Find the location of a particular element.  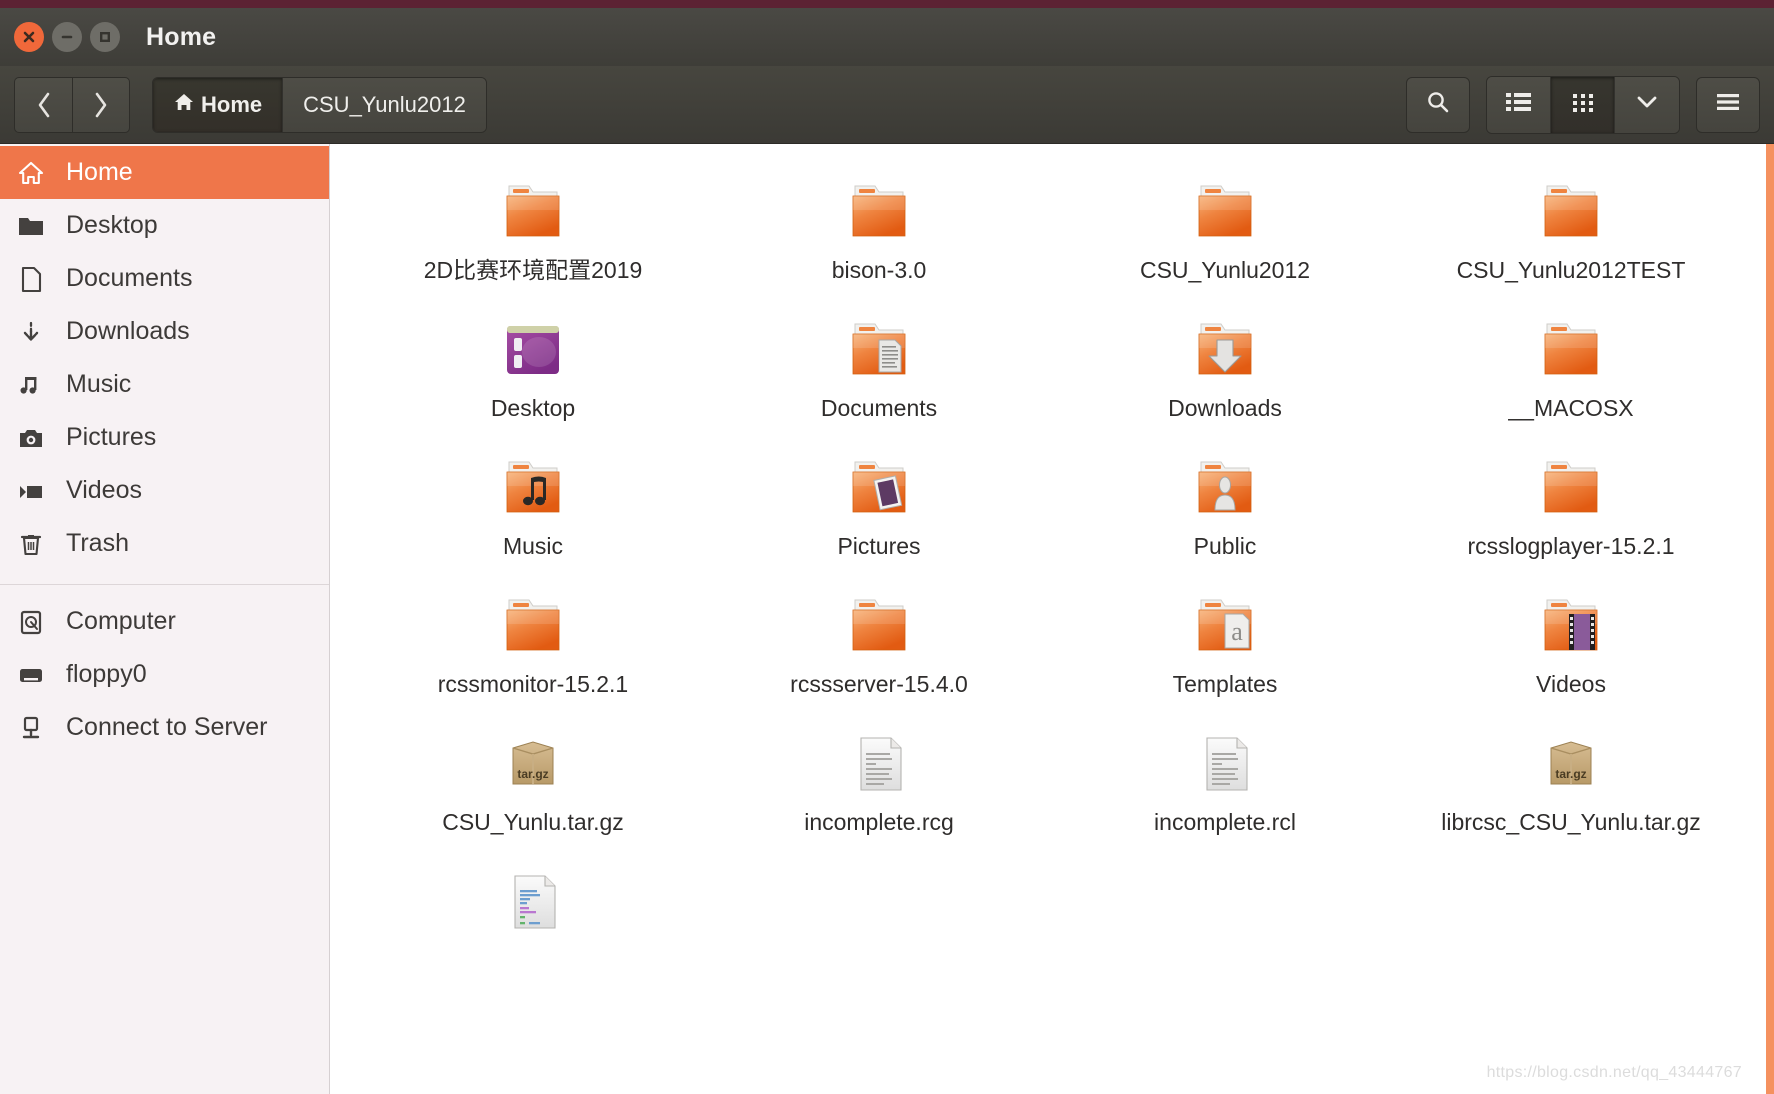

file-item: rcssmonitor-15.2.1 is located at coordinates (533, 645).